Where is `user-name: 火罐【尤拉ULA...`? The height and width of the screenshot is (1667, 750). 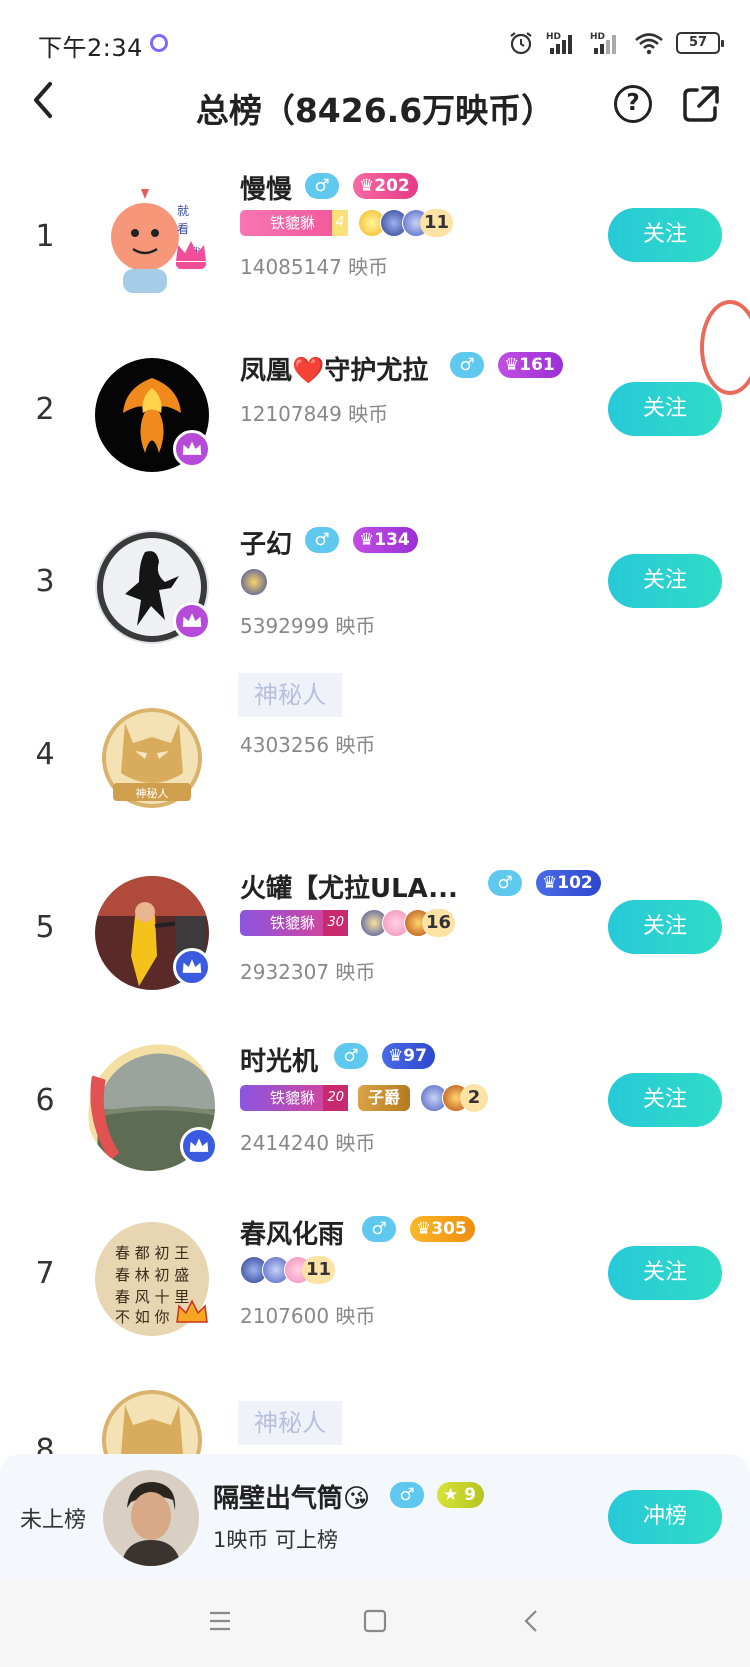
user-name: 火罐【尤拉ULA... is located at coordinates (349, 889).